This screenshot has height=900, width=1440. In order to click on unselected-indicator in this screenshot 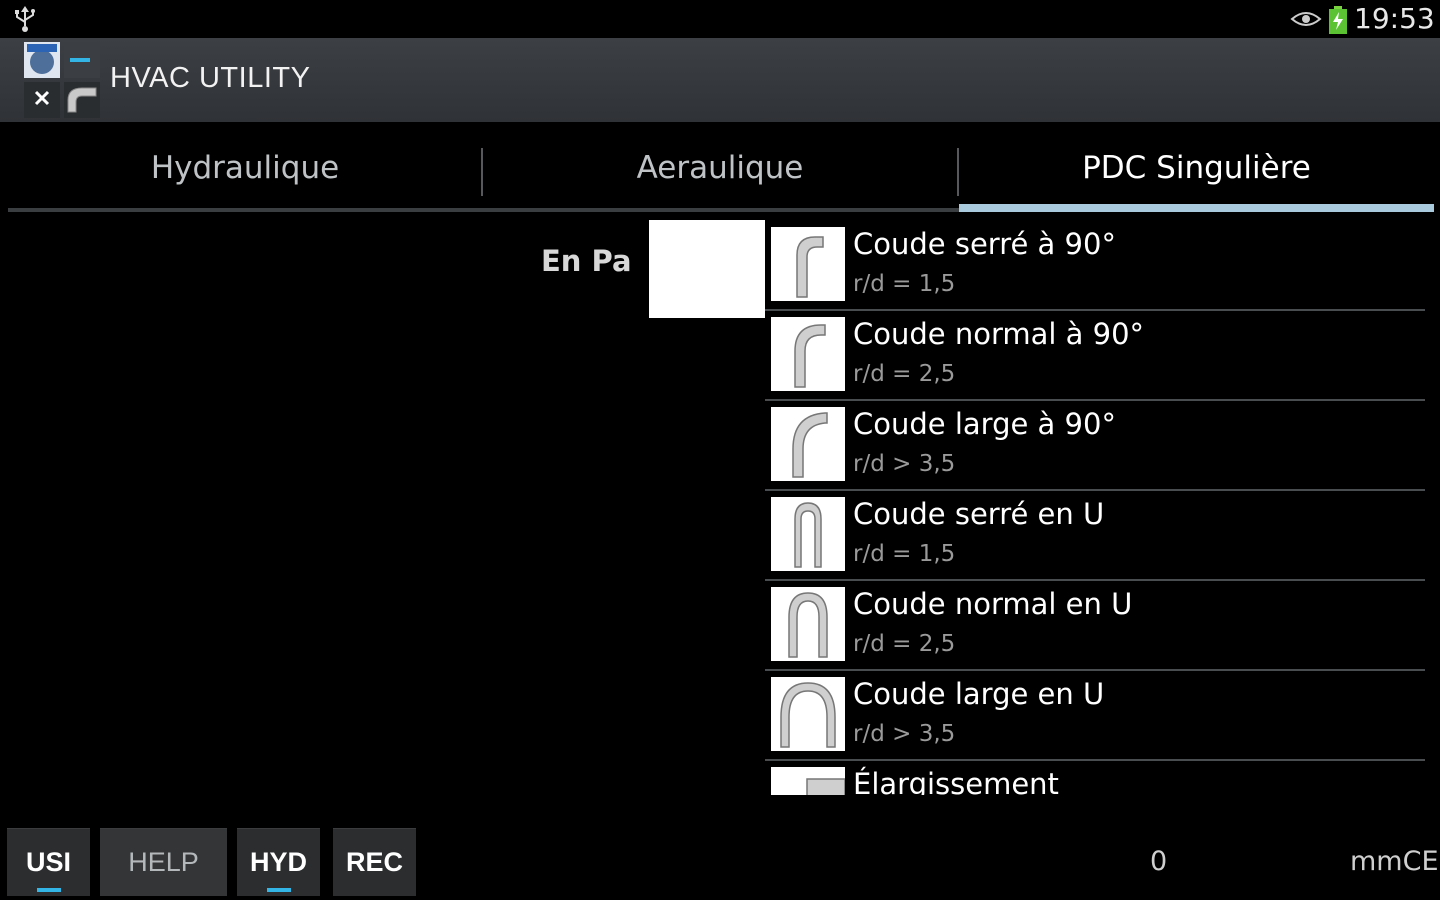, I will do `click(374, 890)`.